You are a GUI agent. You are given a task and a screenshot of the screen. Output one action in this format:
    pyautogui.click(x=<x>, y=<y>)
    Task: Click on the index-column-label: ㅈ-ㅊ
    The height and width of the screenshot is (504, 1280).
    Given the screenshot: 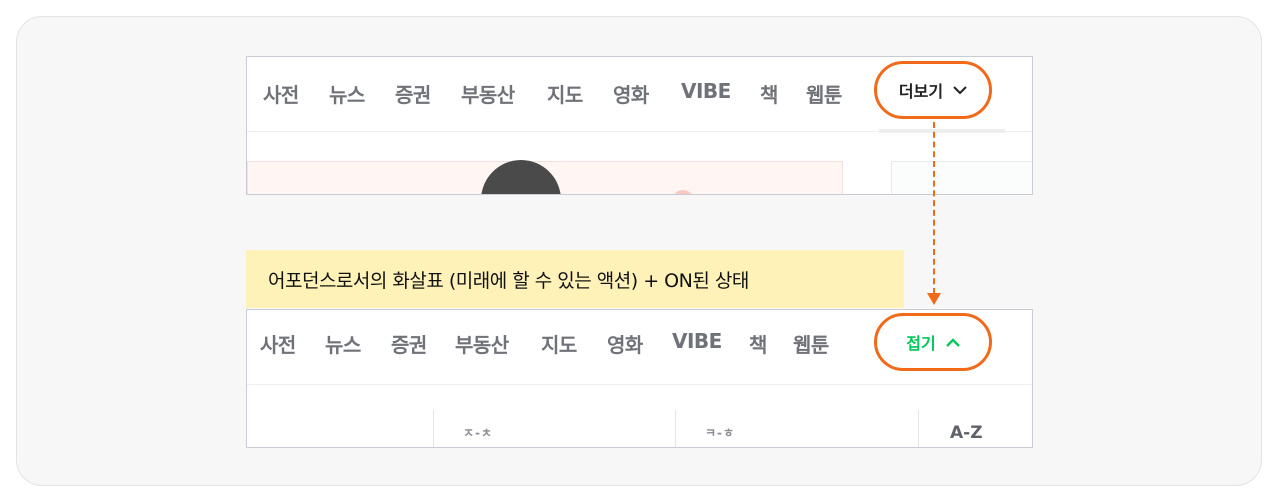 What is the action you would take?
    pyautogui.click(x=478, y=432)
    